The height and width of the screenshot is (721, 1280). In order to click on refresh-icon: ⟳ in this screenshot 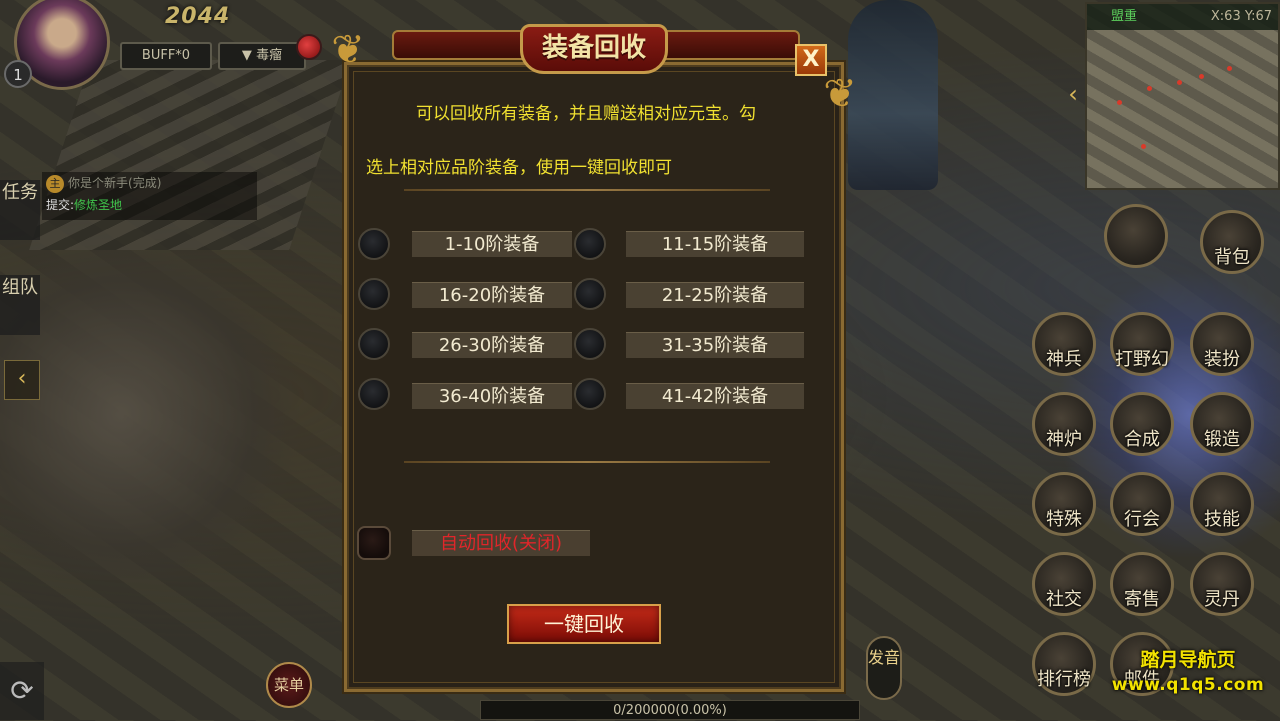, I will do `click(22, 691)`.